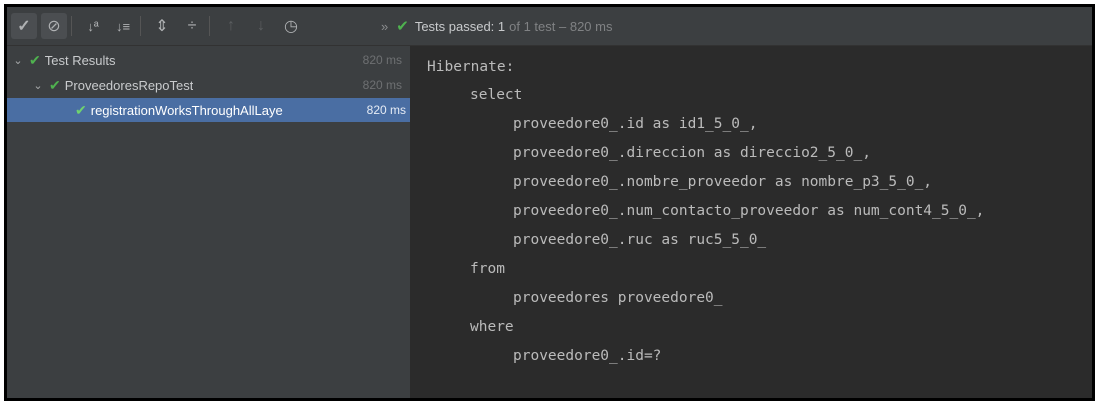 The width and height of the screenshot is (1099, 405). What do you see at coordinates (460, 26) in the screenshot?
I see `tests-passed-label: Tests passed: 1` at bounding box center [460, 26].